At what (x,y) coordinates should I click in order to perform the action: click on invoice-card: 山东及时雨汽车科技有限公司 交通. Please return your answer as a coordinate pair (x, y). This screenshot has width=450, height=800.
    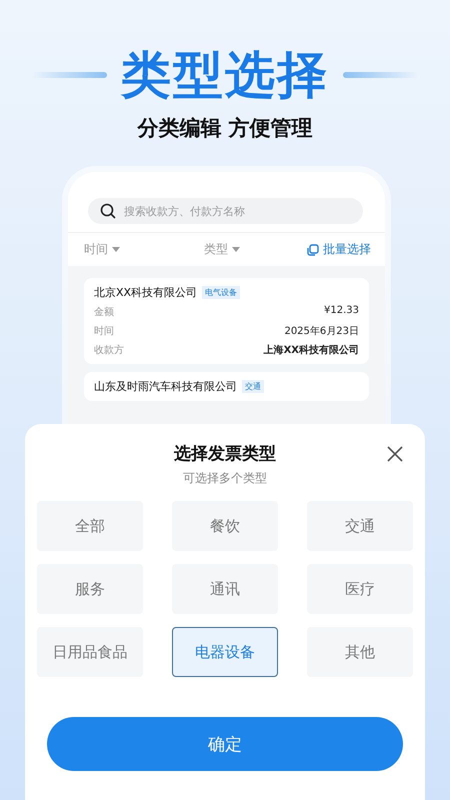
    Looking at the image, I should click on (226, 386).